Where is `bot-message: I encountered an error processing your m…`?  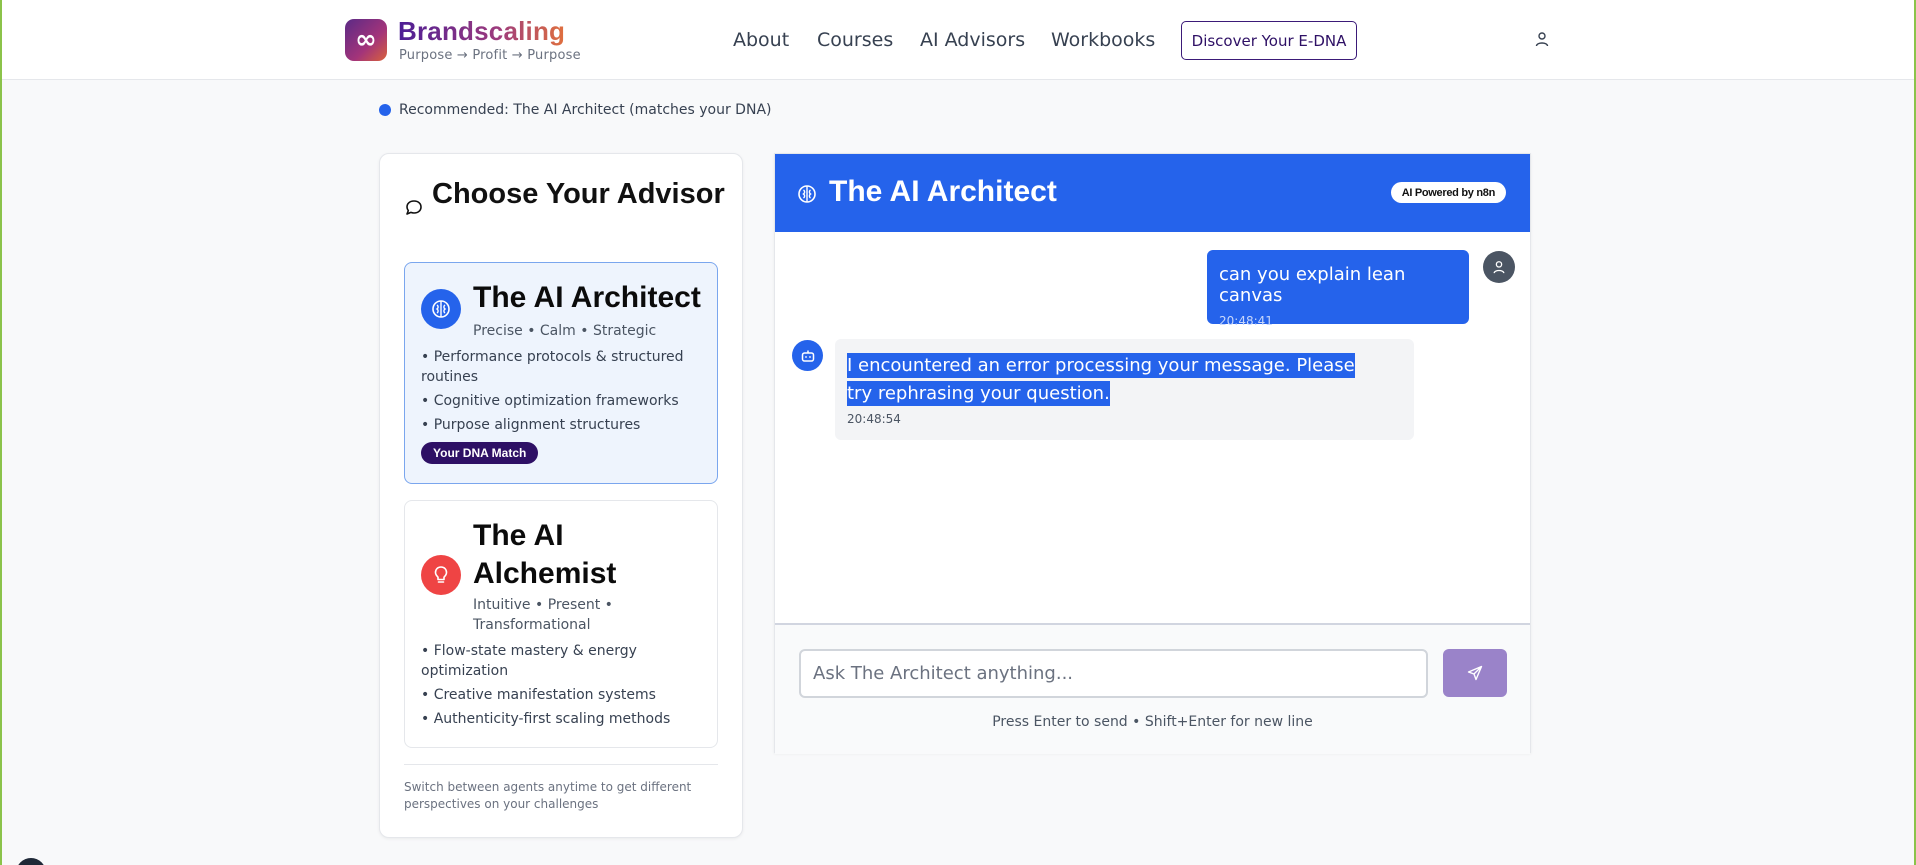
bot-message: I encountered an error processing your m… is located at coordinates (1124, 389).